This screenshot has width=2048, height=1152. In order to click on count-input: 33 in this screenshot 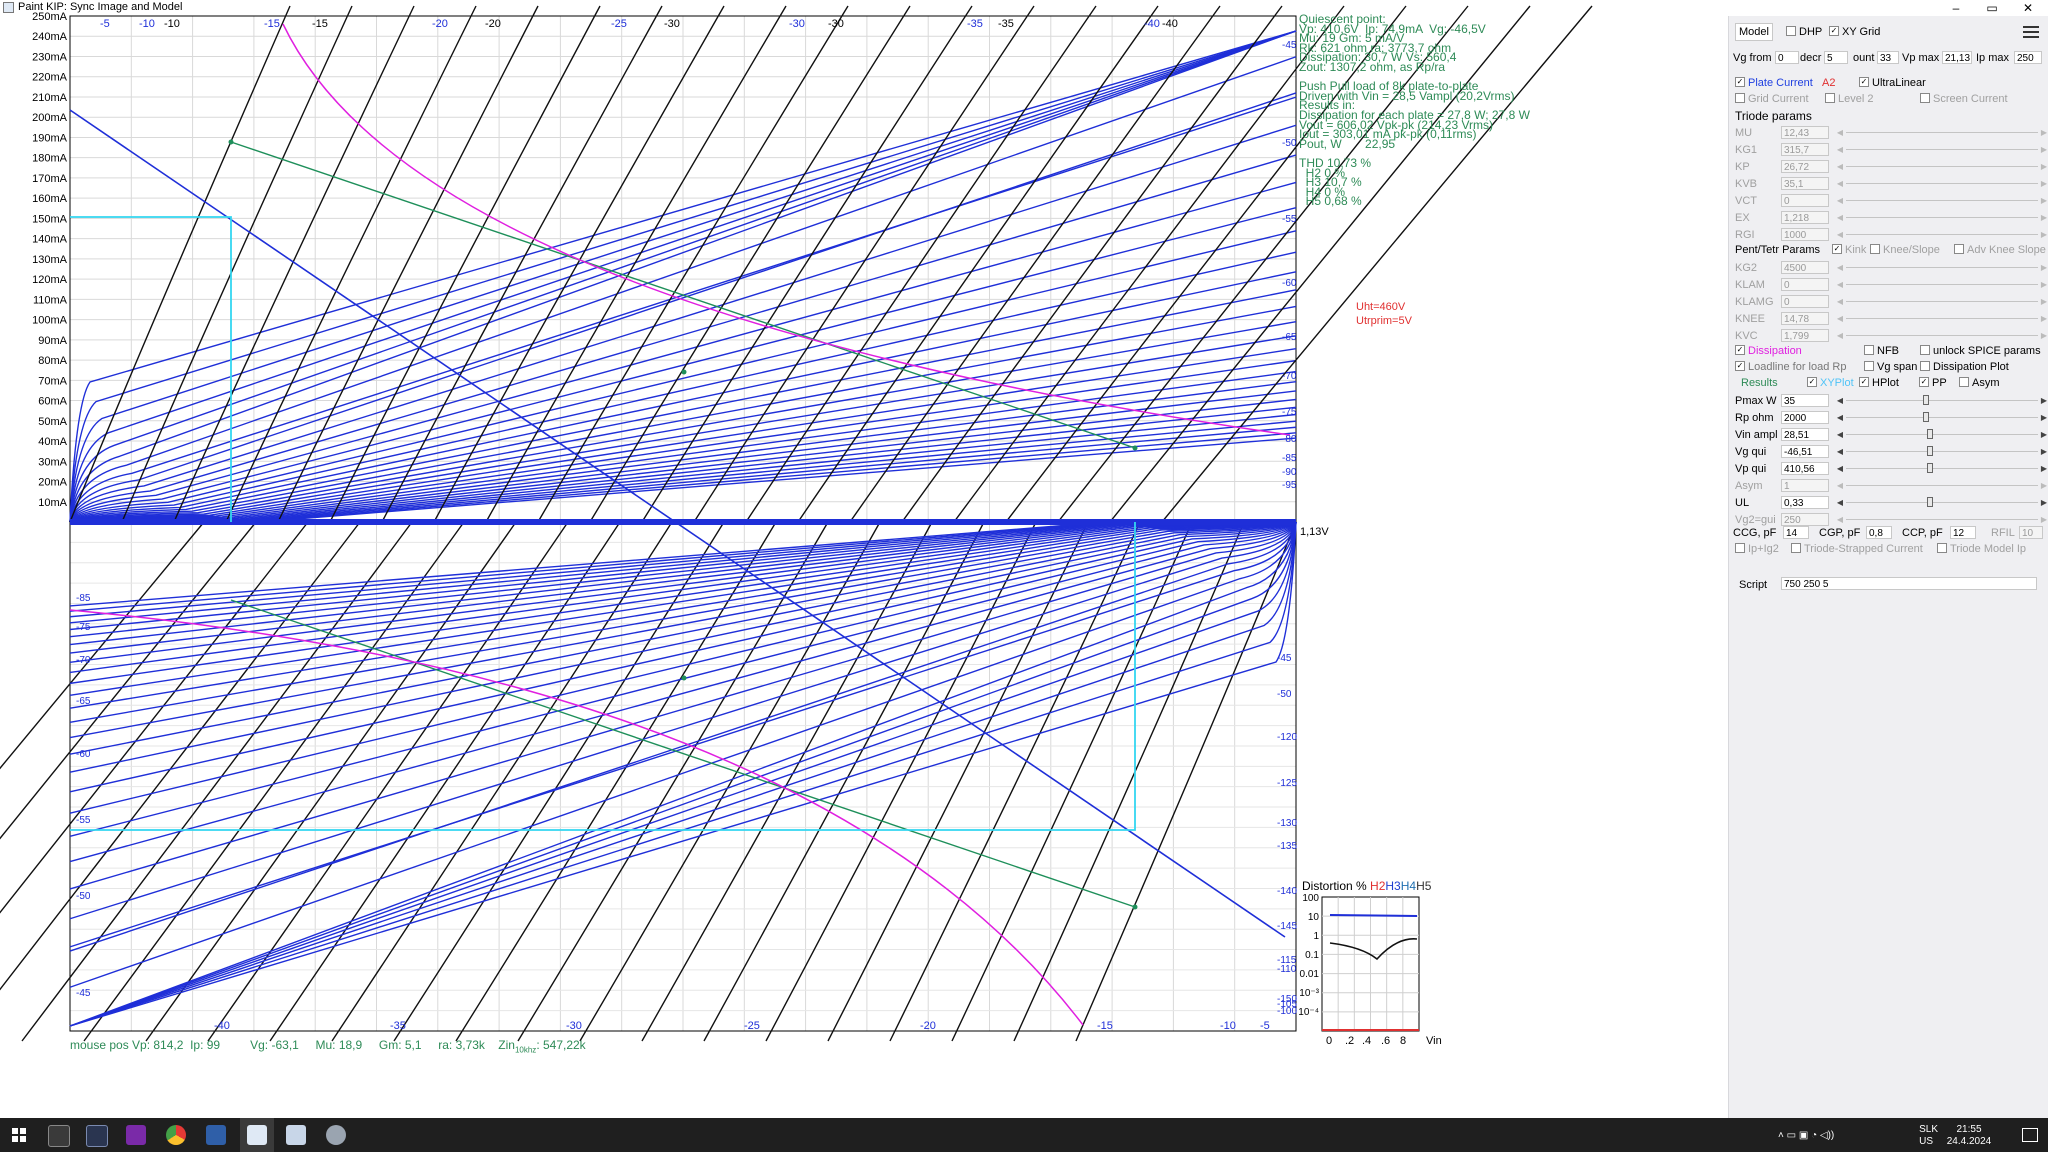, I will do `click(1888, 57)`.